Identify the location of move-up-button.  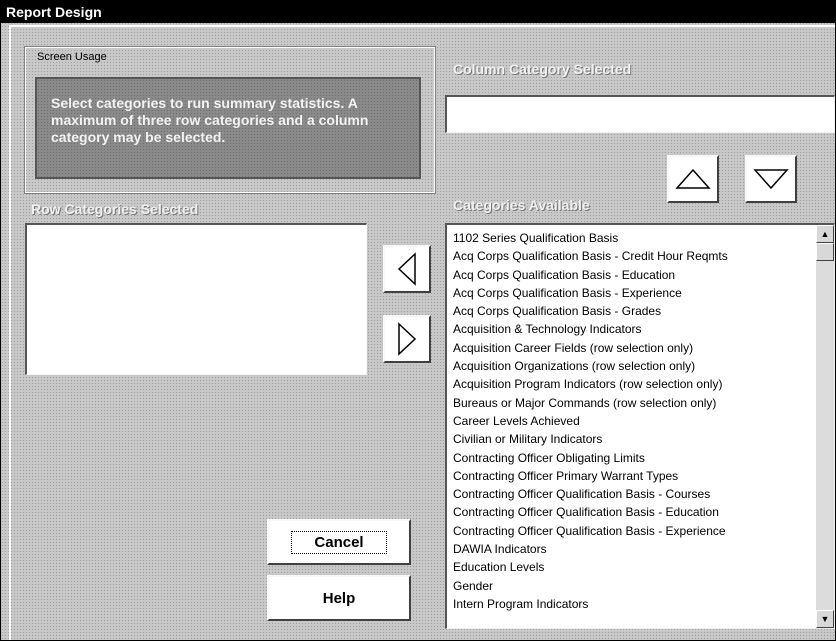
(693, 179).